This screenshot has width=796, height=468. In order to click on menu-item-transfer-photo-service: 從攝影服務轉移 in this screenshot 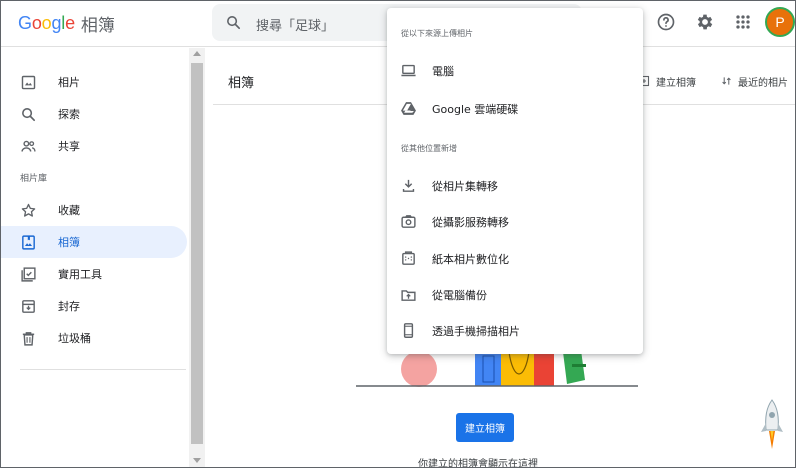, I will do `click(515, 221)`.